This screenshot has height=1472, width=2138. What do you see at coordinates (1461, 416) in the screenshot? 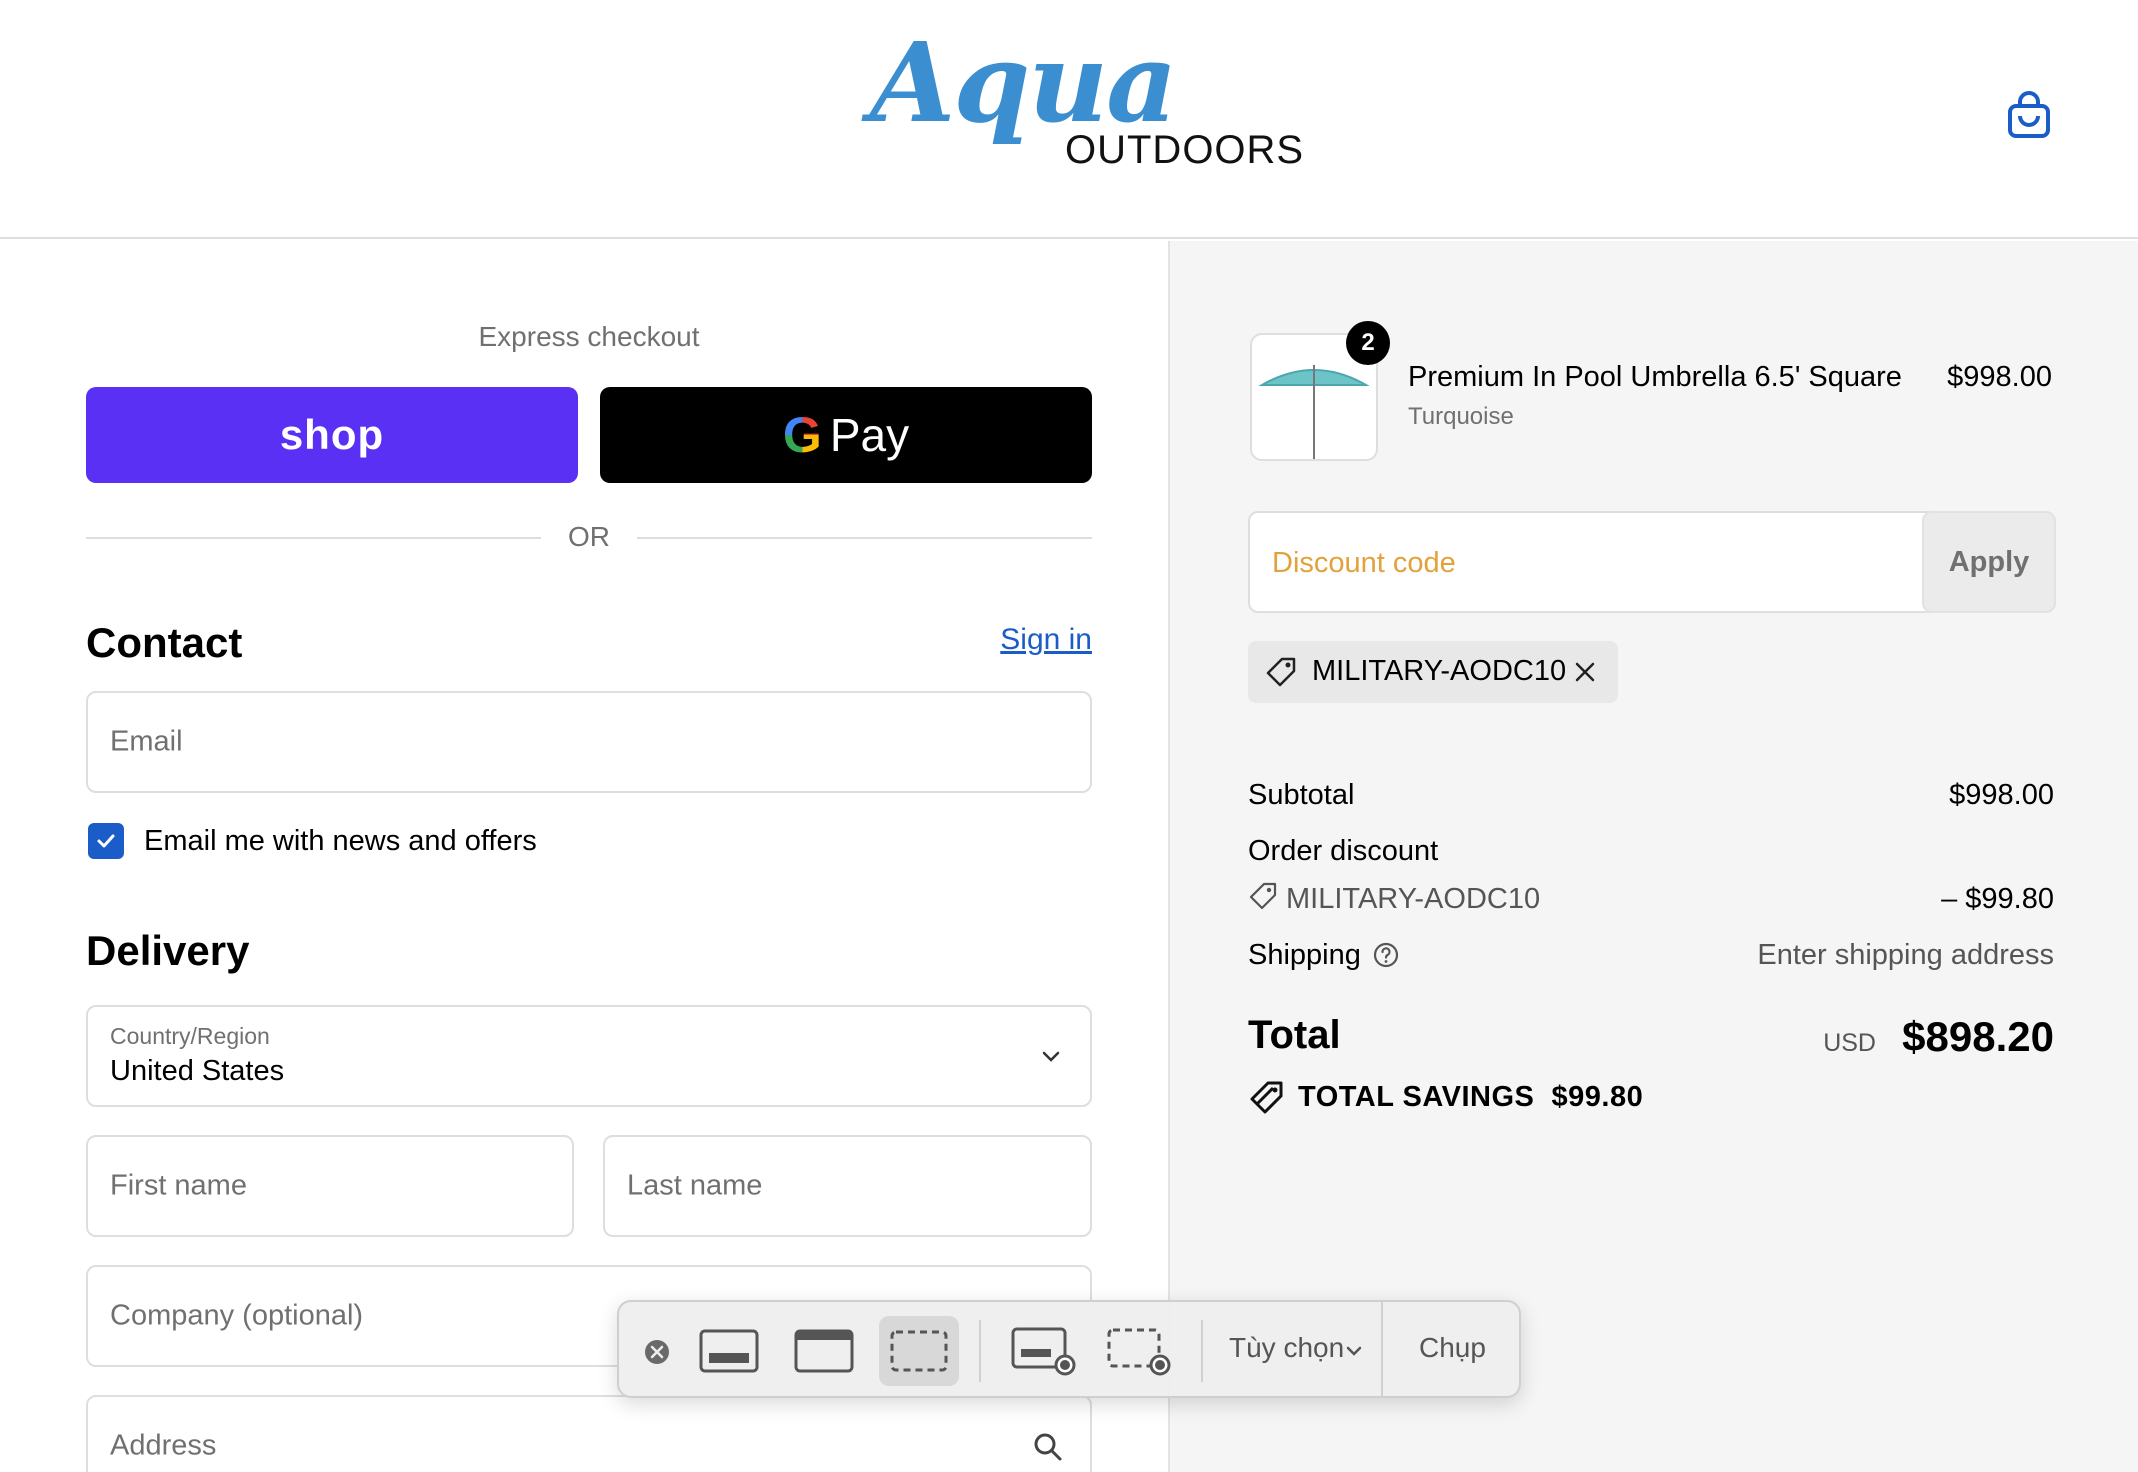
I see `product-variant: Turquoise` at bounding box center [1461, 416].